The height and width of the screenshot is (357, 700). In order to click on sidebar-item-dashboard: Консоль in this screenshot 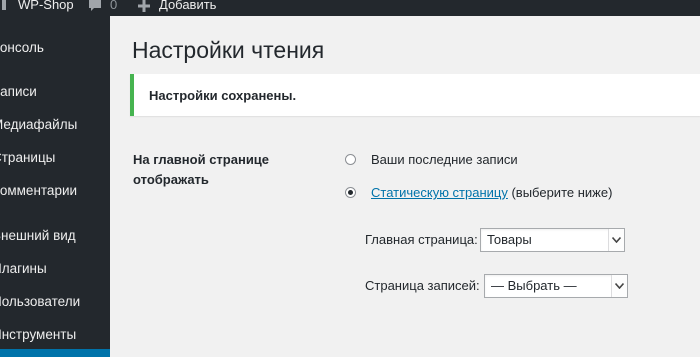, I will do `click(55, 48)`.